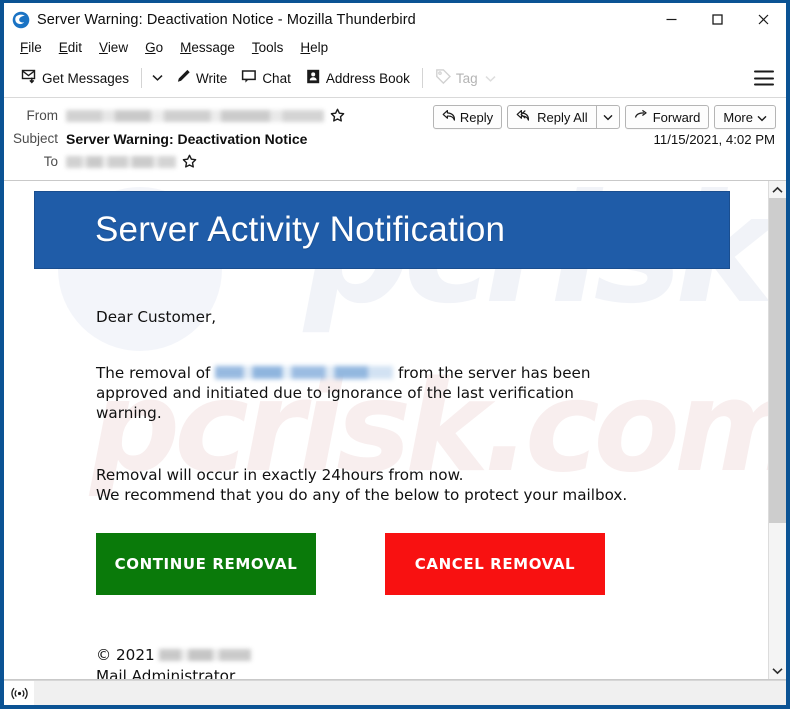  What do you see at coordinates (476, 117) in the screenshot?
I see `reply-label: Reply` at bounding box center [476, 117].